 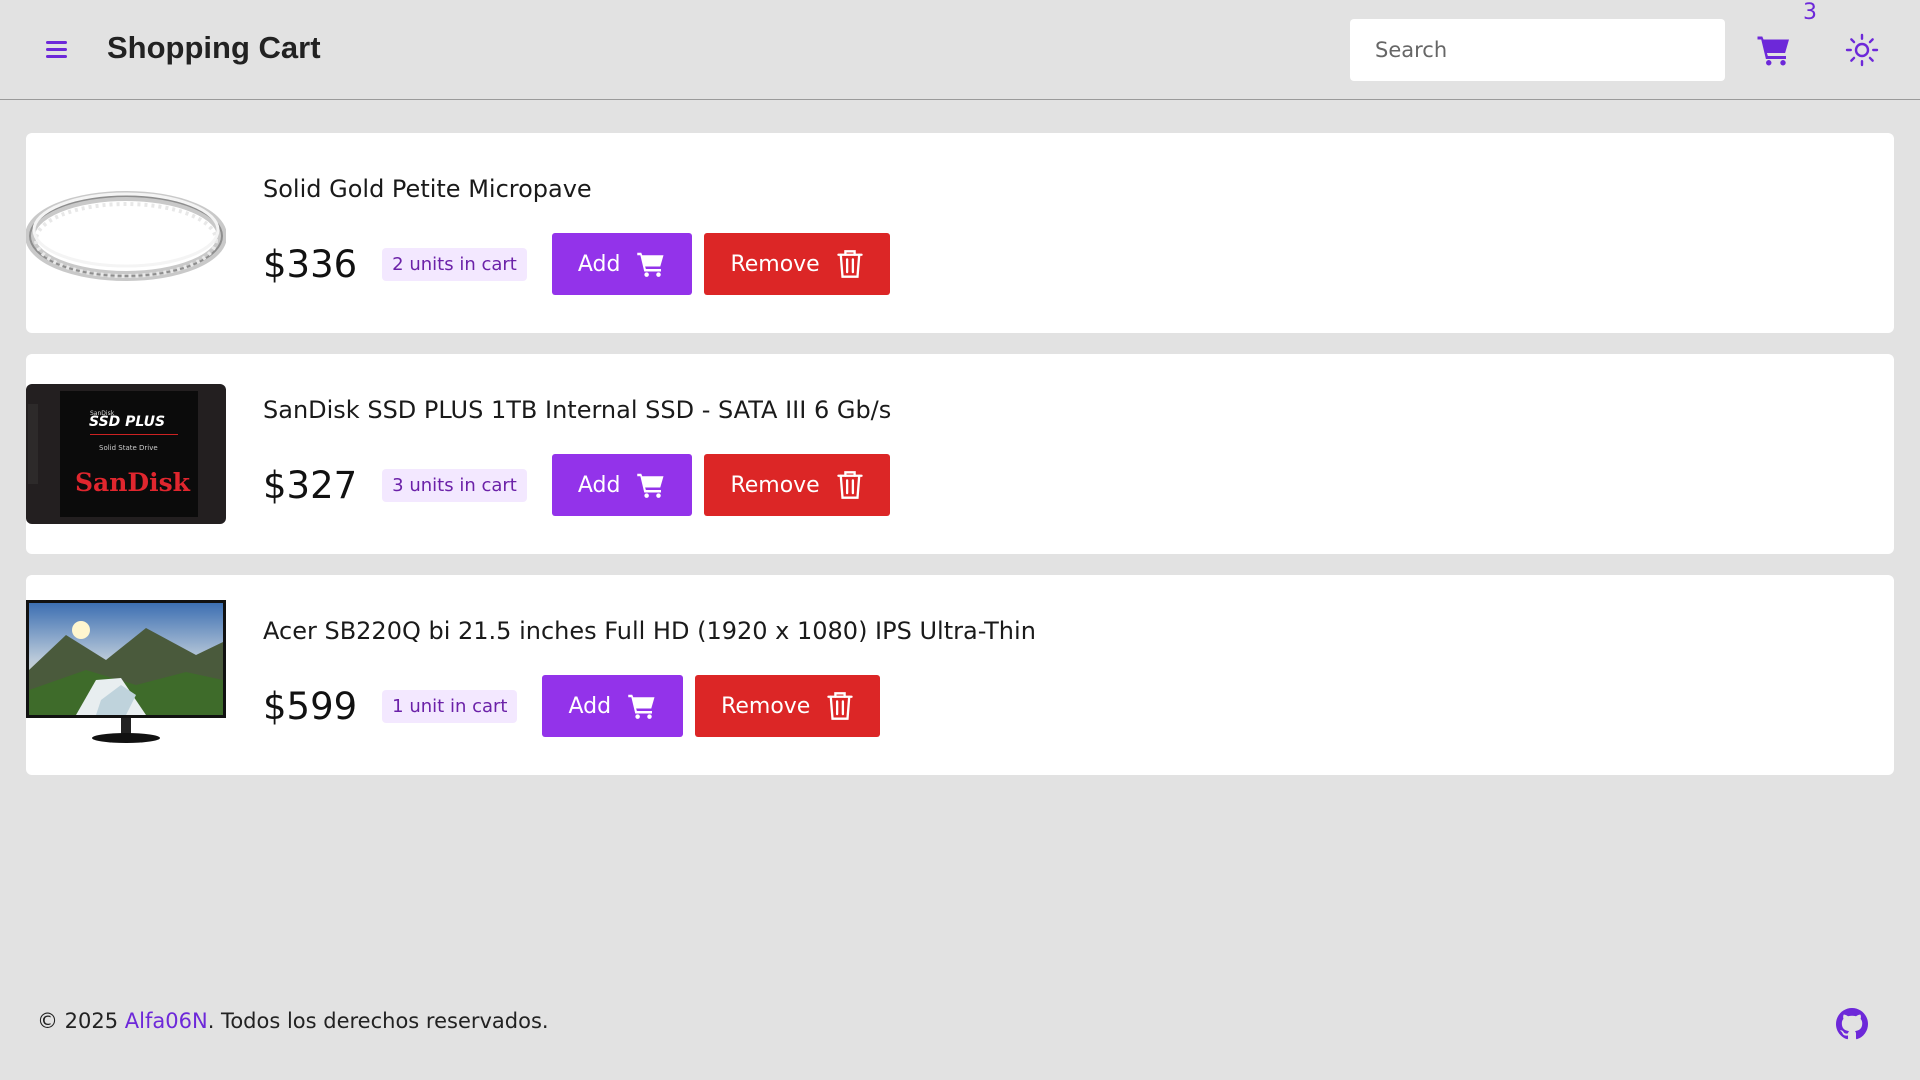 I want to click on monitor-image, so click(x=126, y=675).